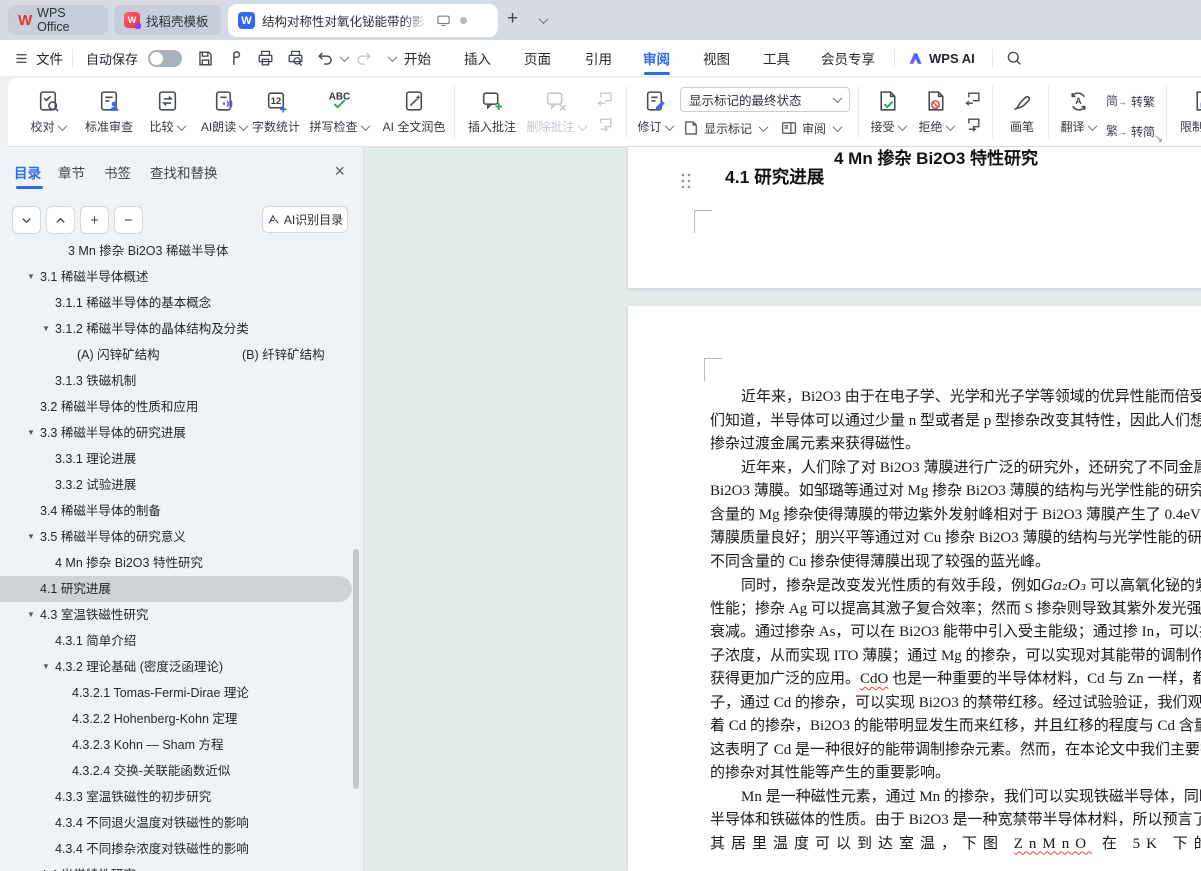 The height and width of the screenshot is (871, 1201). I want to click on toc-item: 3.1.1 稀磁半导体的基本概念, so click(181, 303).